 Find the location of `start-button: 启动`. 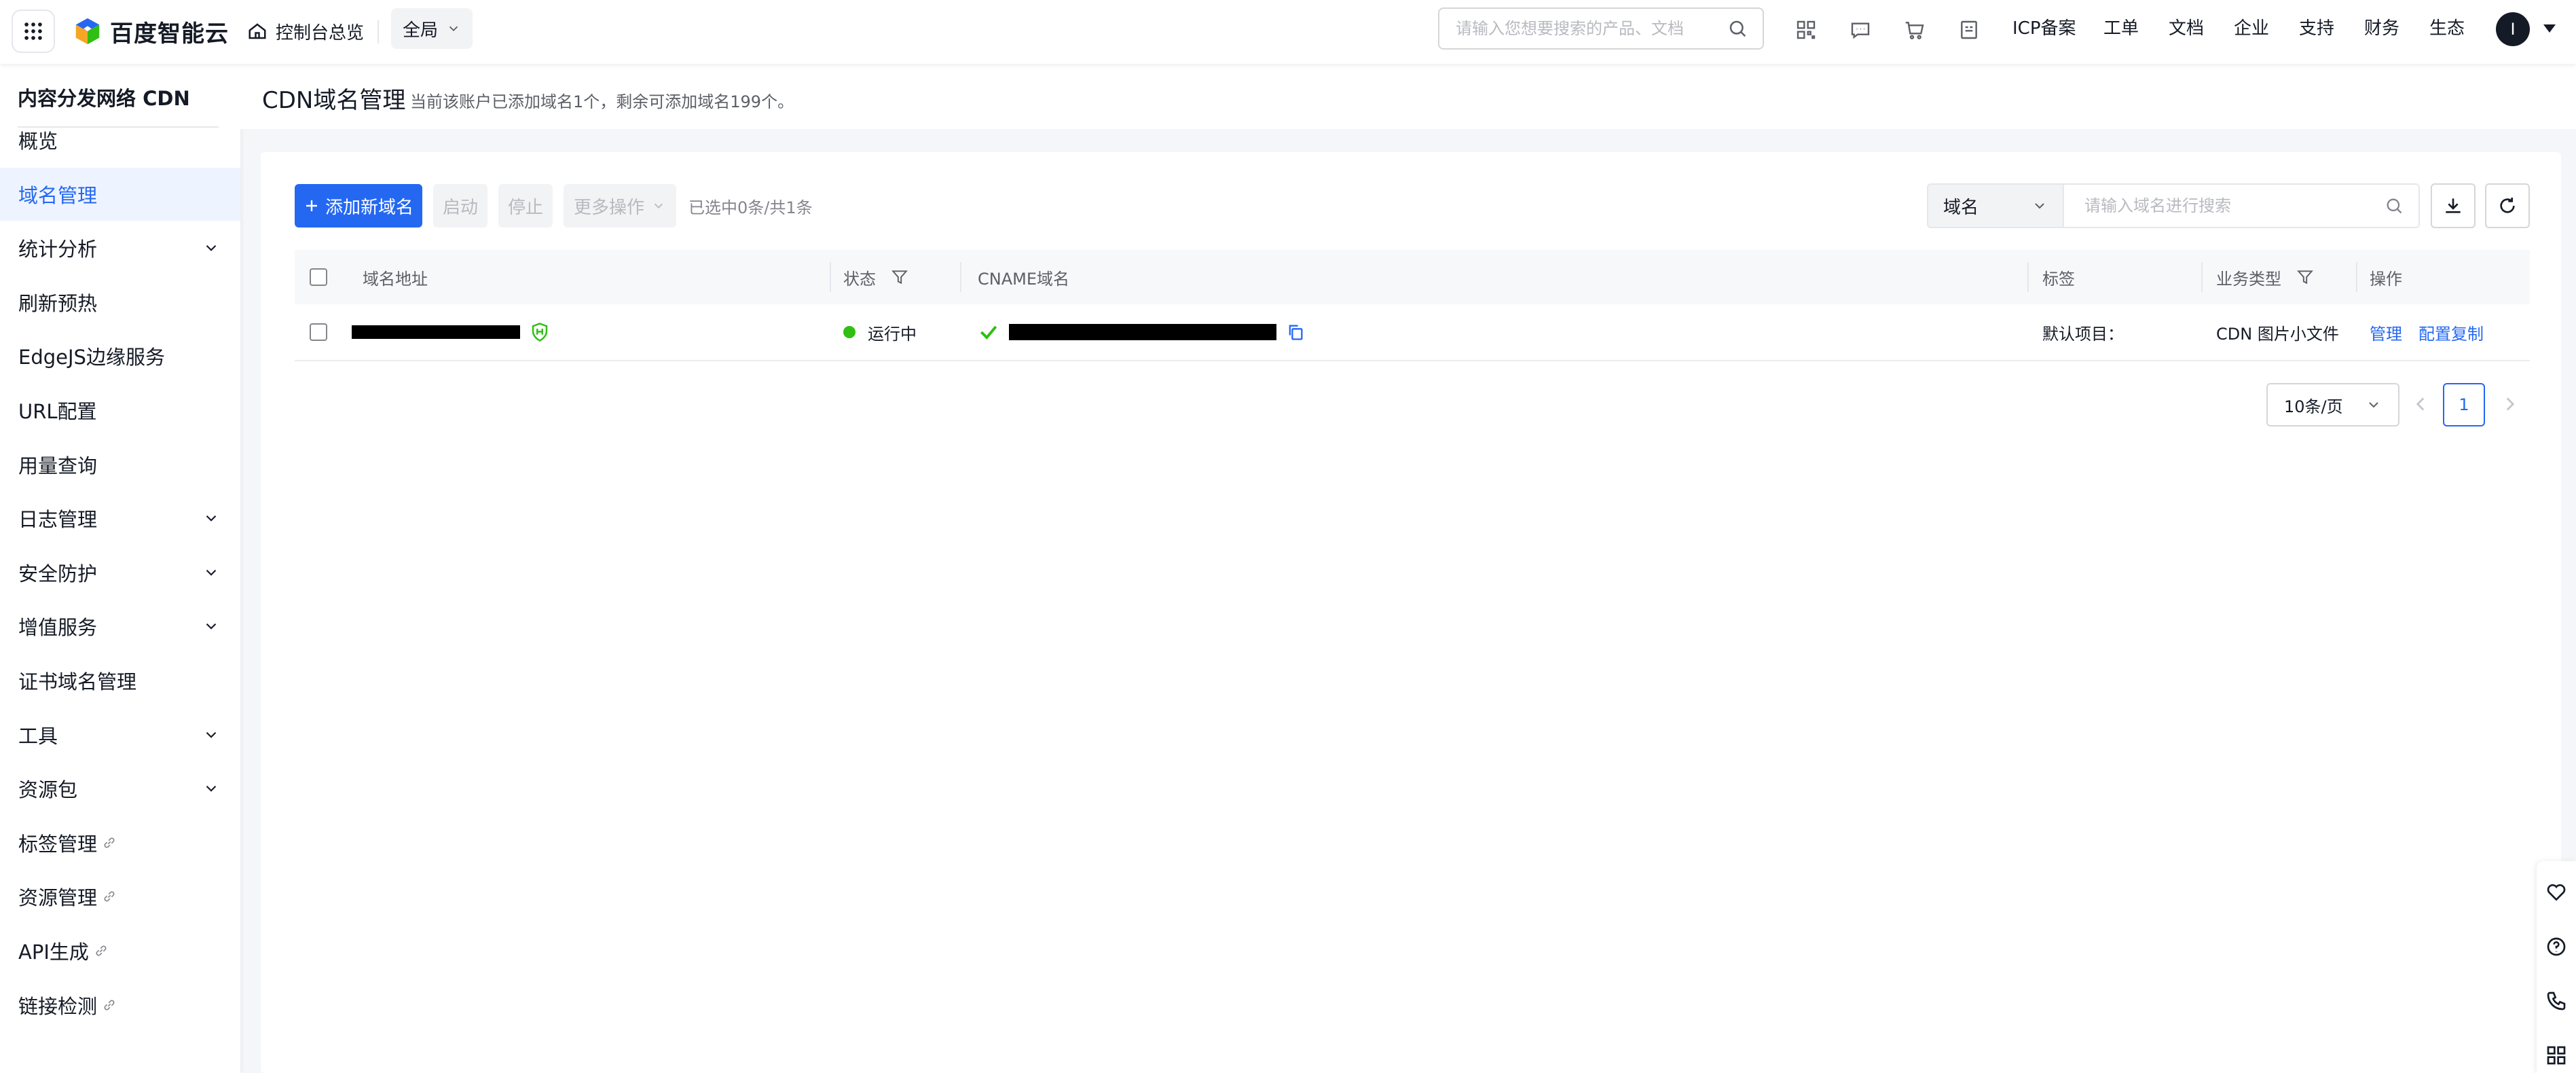

start-button: 启动 is located at coordinates (460, 206).